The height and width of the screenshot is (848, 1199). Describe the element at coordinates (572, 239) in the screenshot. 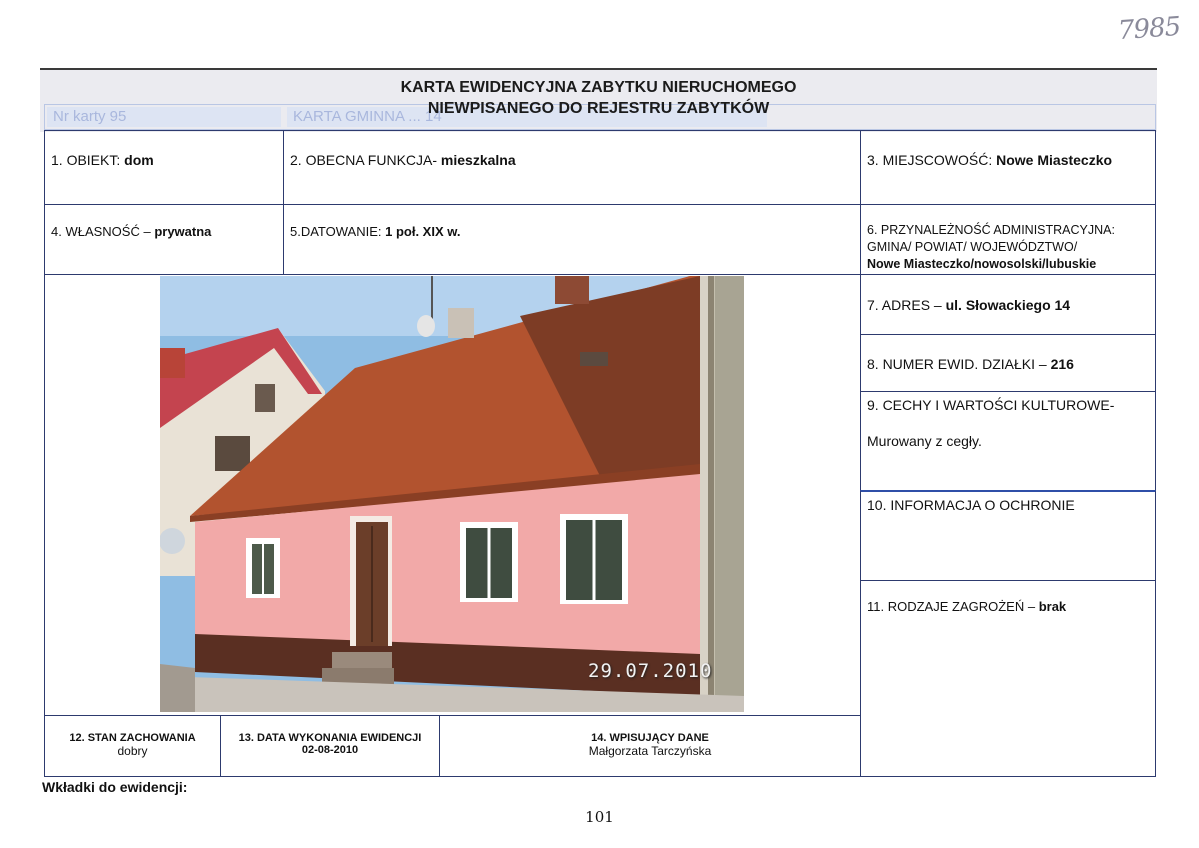

I see `cell-datowanie: 5.DATOWANIE: 1 poł. XIX w.` at that location.